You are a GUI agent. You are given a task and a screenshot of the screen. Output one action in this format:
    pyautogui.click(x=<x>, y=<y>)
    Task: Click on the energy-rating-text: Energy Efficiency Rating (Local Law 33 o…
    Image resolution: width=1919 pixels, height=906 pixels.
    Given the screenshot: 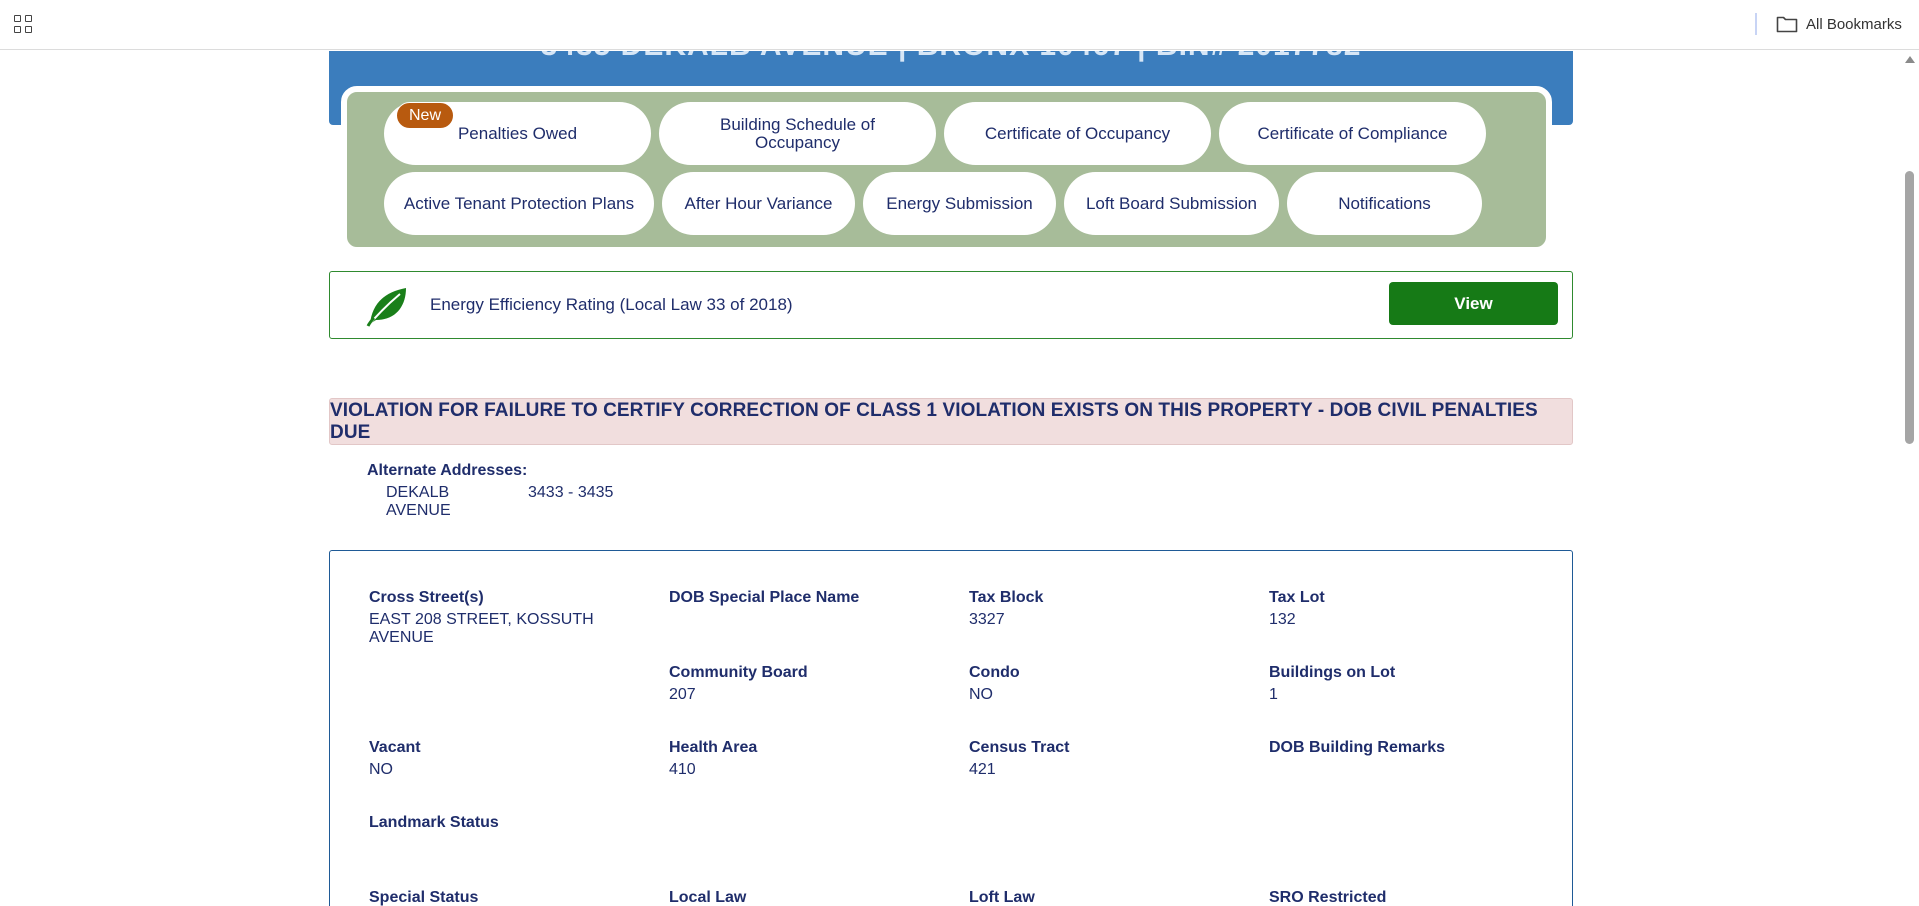 What is the action you would take?
    pyautogui.click(x=611, y=304)
    